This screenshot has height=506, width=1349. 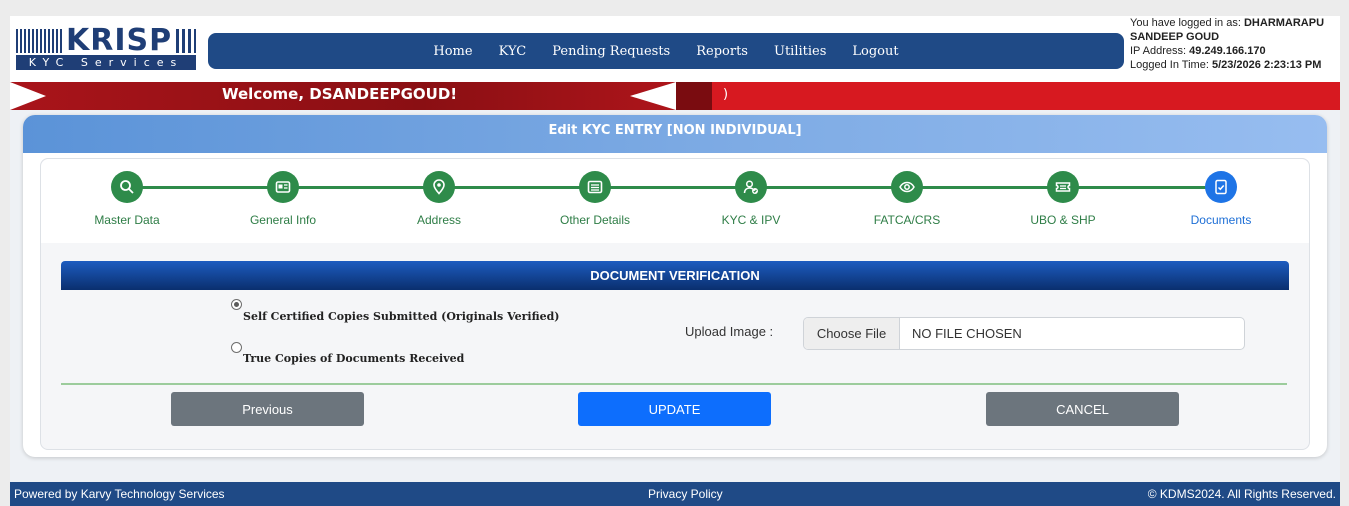 I want to click on nav-reports: Reports, so click(x=722, y=51).